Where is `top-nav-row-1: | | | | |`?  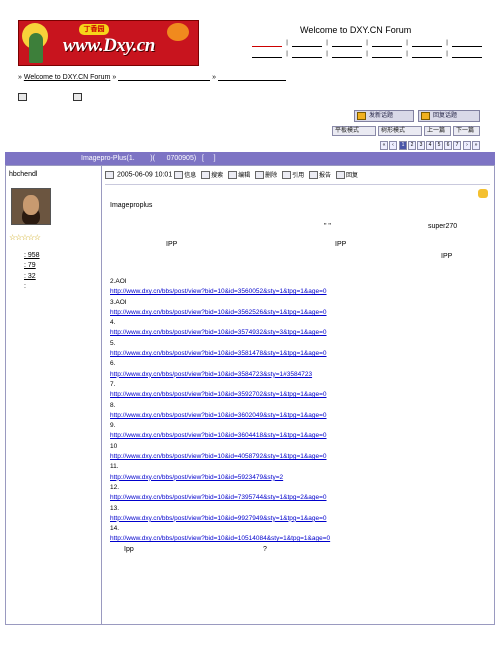
top-nav-row-1: | | | | | is located at coordinates (367, 43).